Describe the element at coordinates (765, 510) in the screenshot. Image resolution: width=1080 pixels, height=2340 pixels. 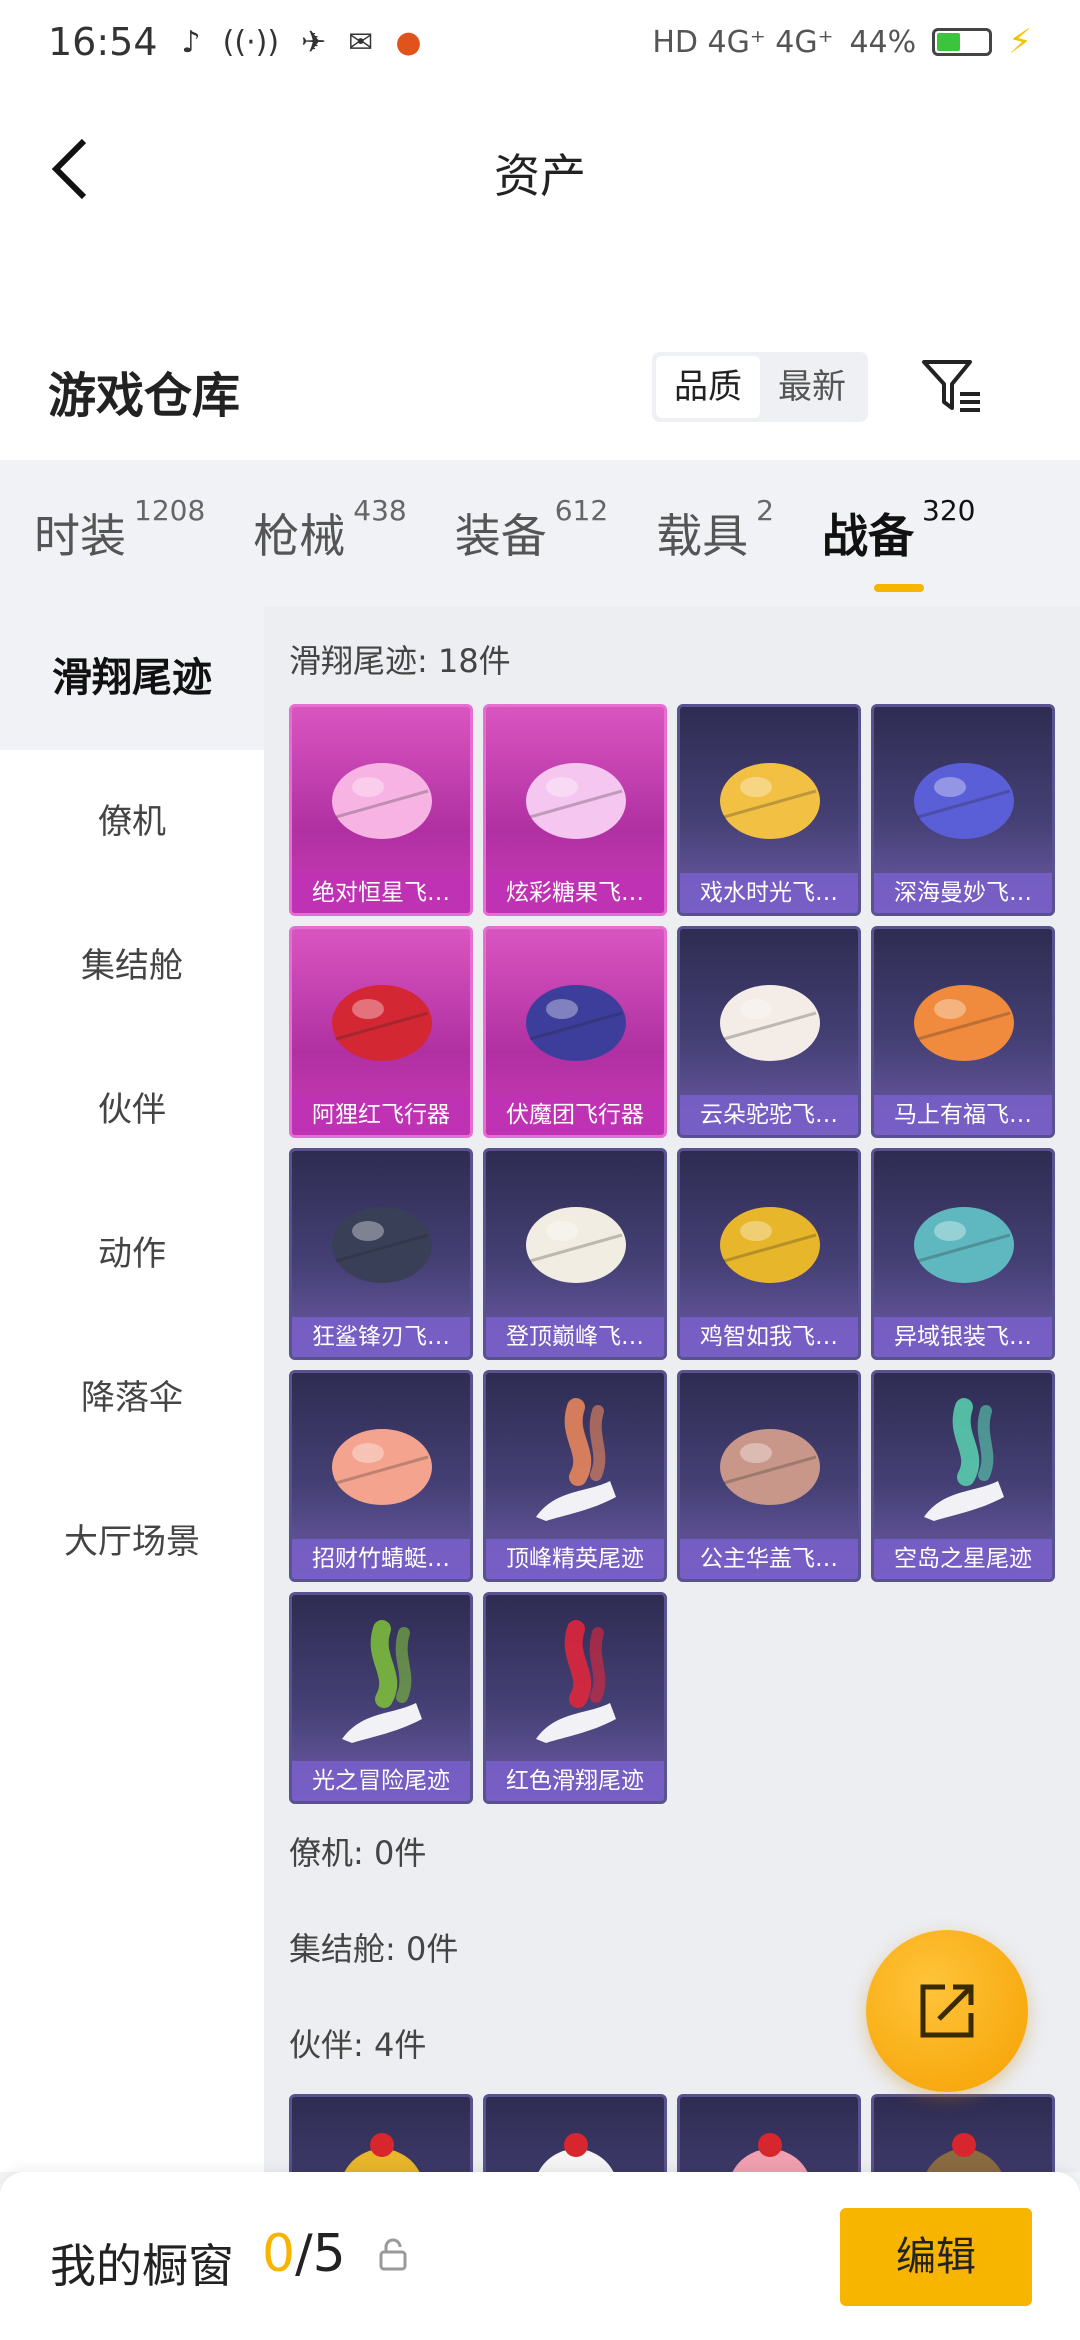
I see `tab-count: 2` at that location.